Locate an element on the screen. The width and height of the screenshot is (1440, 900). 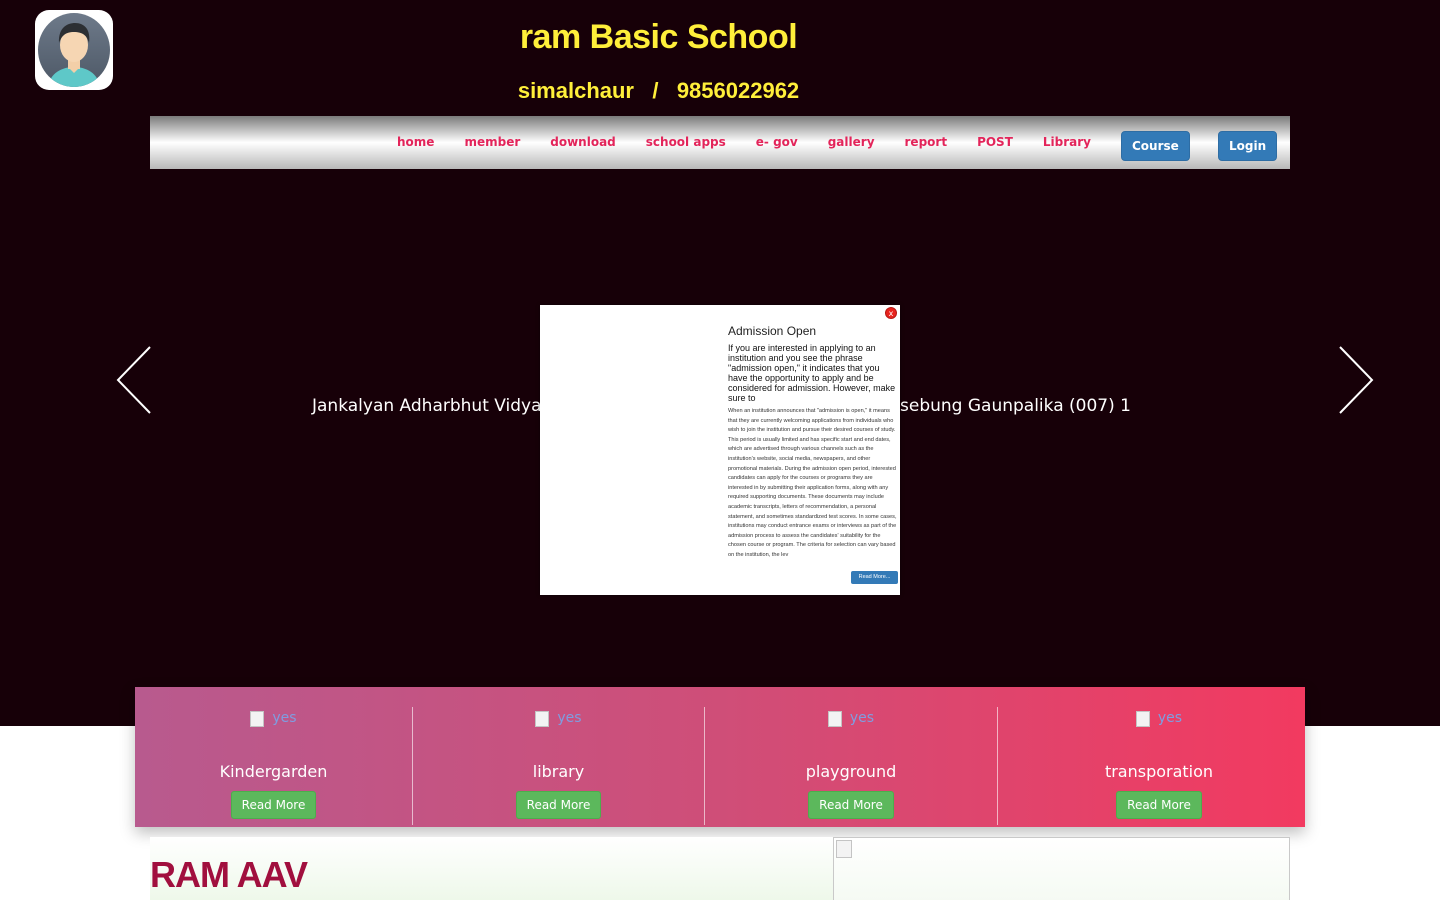
site-location: simalchaur is located at coordinates (575, 90).